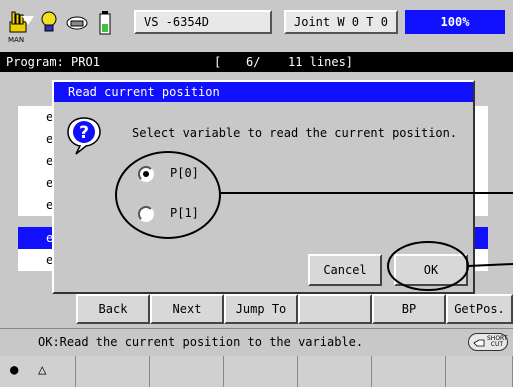  Describe the element at coordinates (105, 23) in the screenshot. I see `battery-icon` at that location.